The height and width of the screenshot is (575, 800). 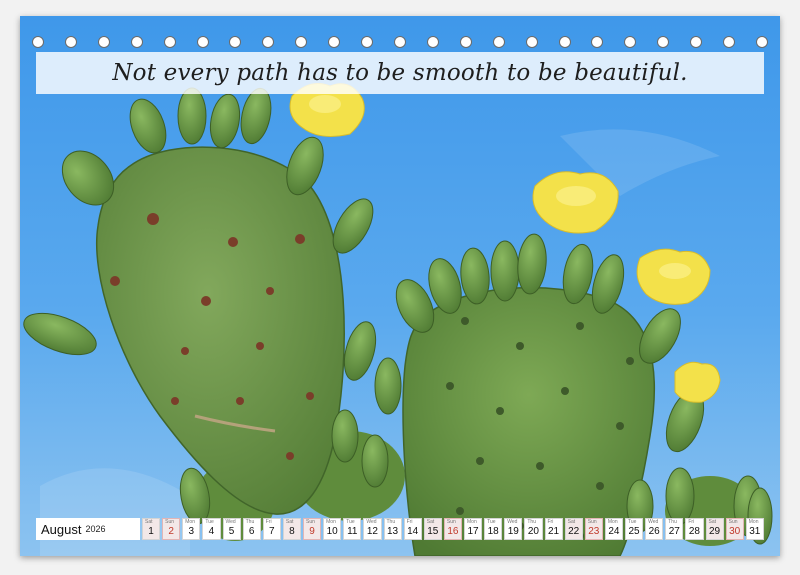 I want to click on day-number: 16, so click(x=453, y=531).